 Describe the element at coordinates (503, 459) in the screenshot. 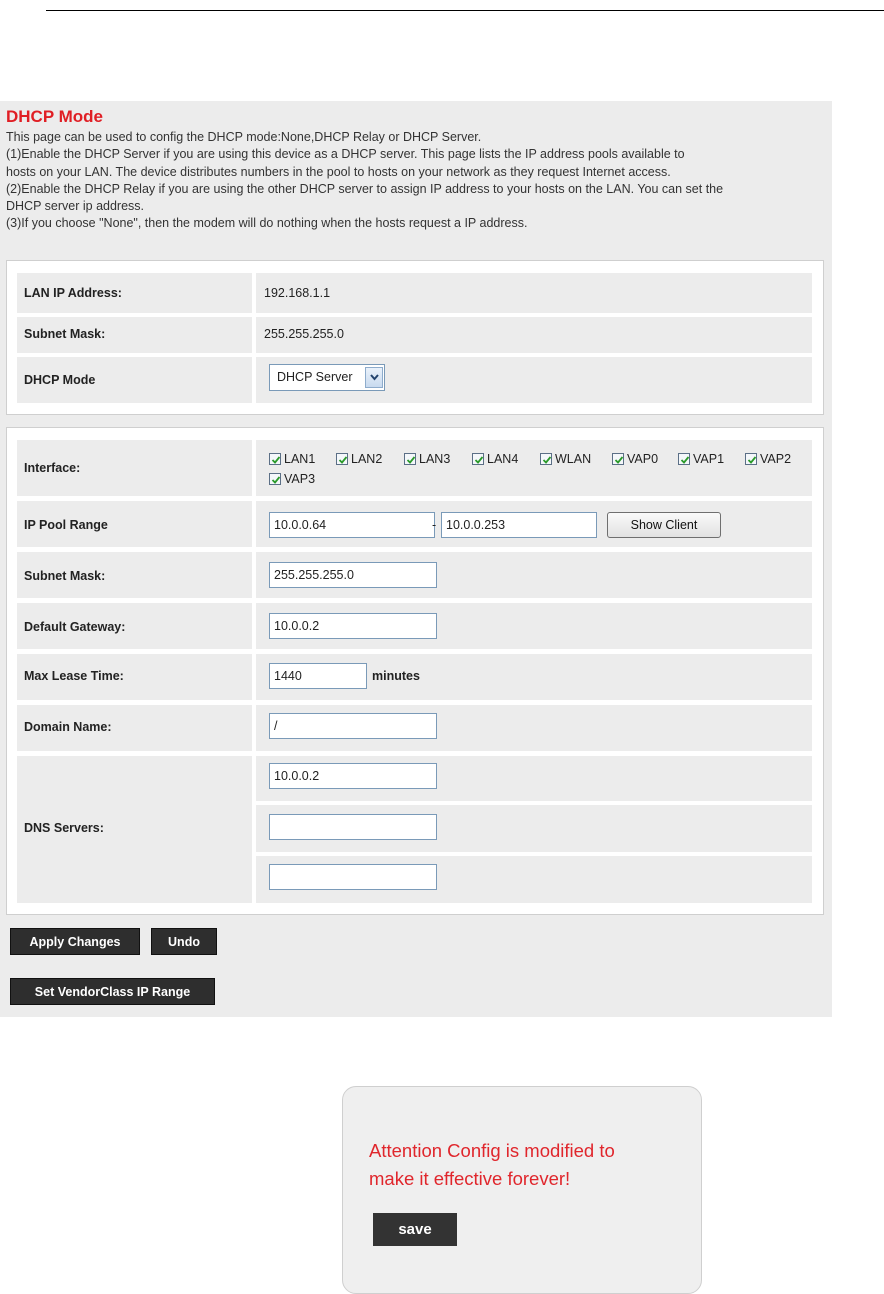

I see `interface-lan4-label: LAN4` at that location.